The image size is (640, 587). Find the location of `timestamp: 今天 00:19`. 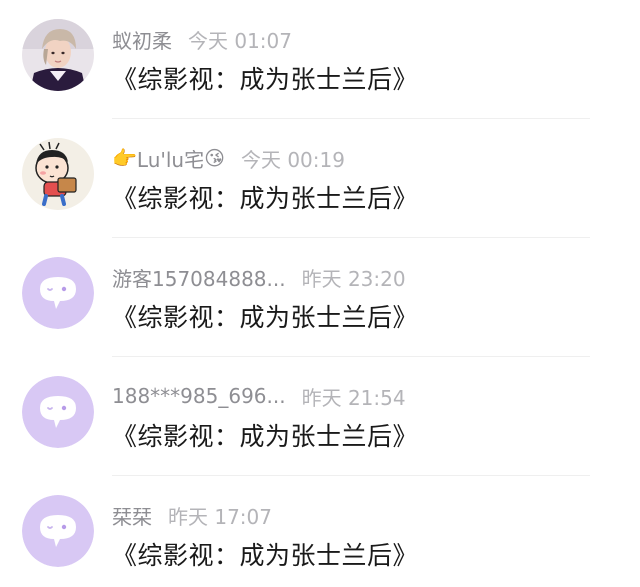

timestamp: 今天 00:19 is located at coordinates (292, 159).